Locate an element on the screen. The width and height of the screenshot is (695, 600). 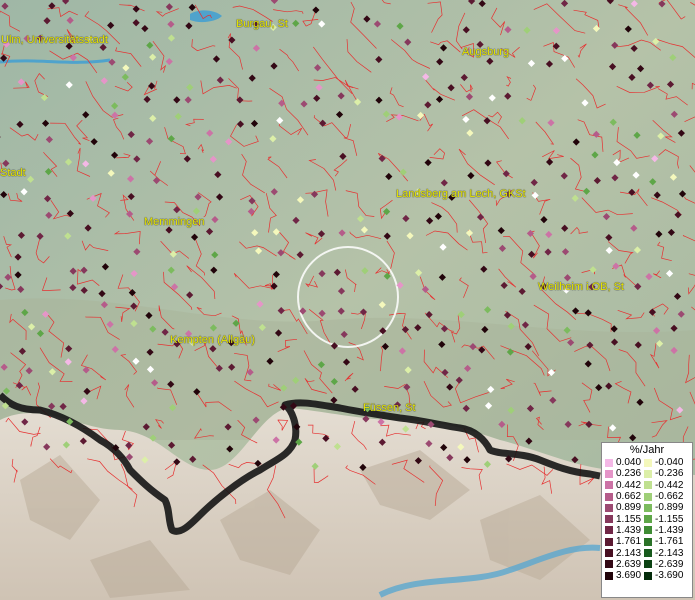
legend-title: %/Jahr is located at coordinates (647, 450).